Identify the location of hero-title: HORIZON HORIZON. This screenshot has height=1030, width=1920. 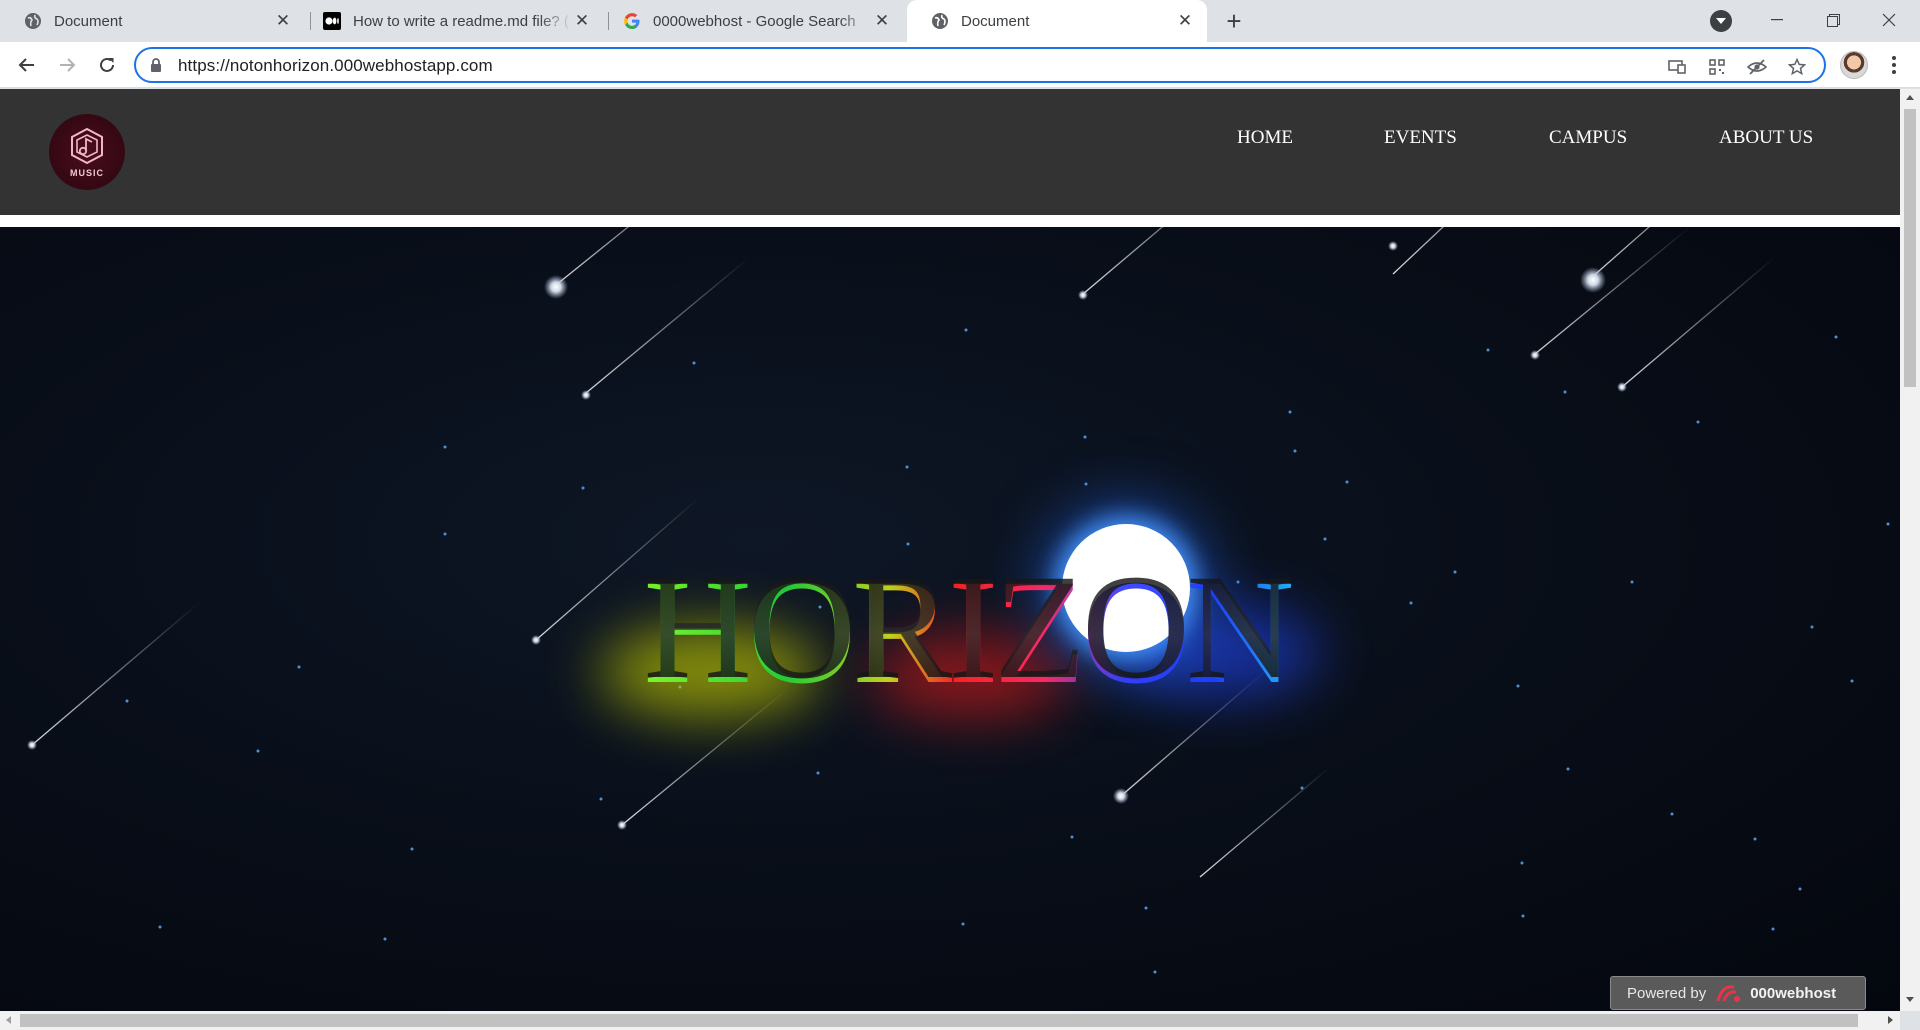
(970, 625).